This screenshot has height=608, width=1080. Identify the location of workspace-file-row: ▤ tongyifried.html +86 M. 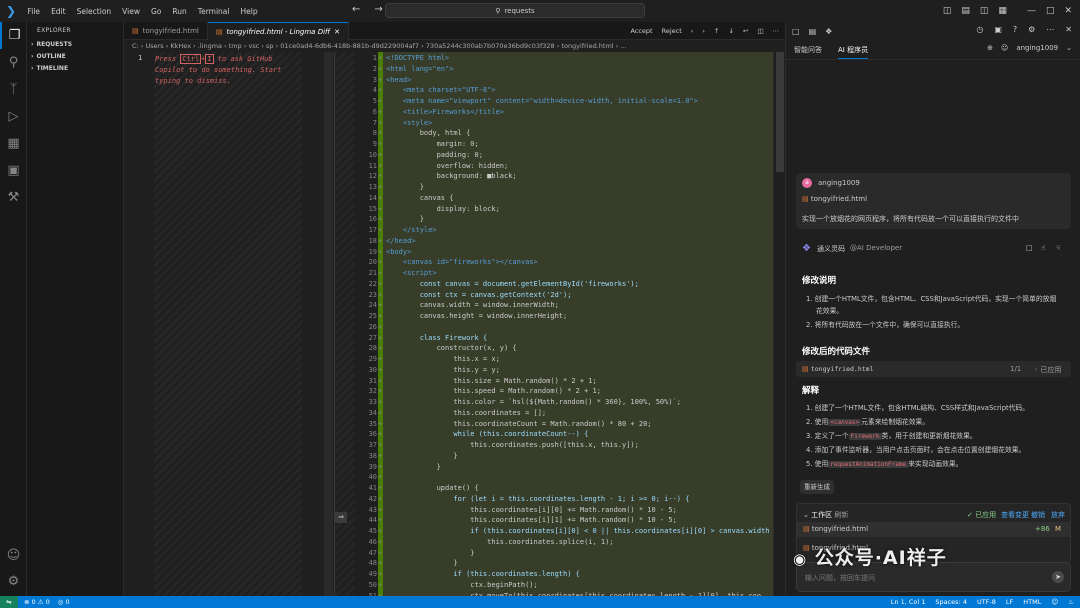
(933, 529).